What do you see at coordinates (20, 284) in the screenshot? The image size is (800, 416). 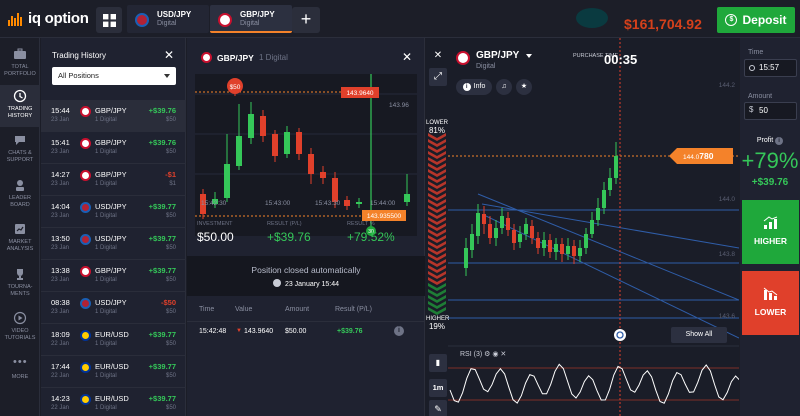 I see `nav-tournaments: TOURNA-MENTS` at bounding box center [20, 284].